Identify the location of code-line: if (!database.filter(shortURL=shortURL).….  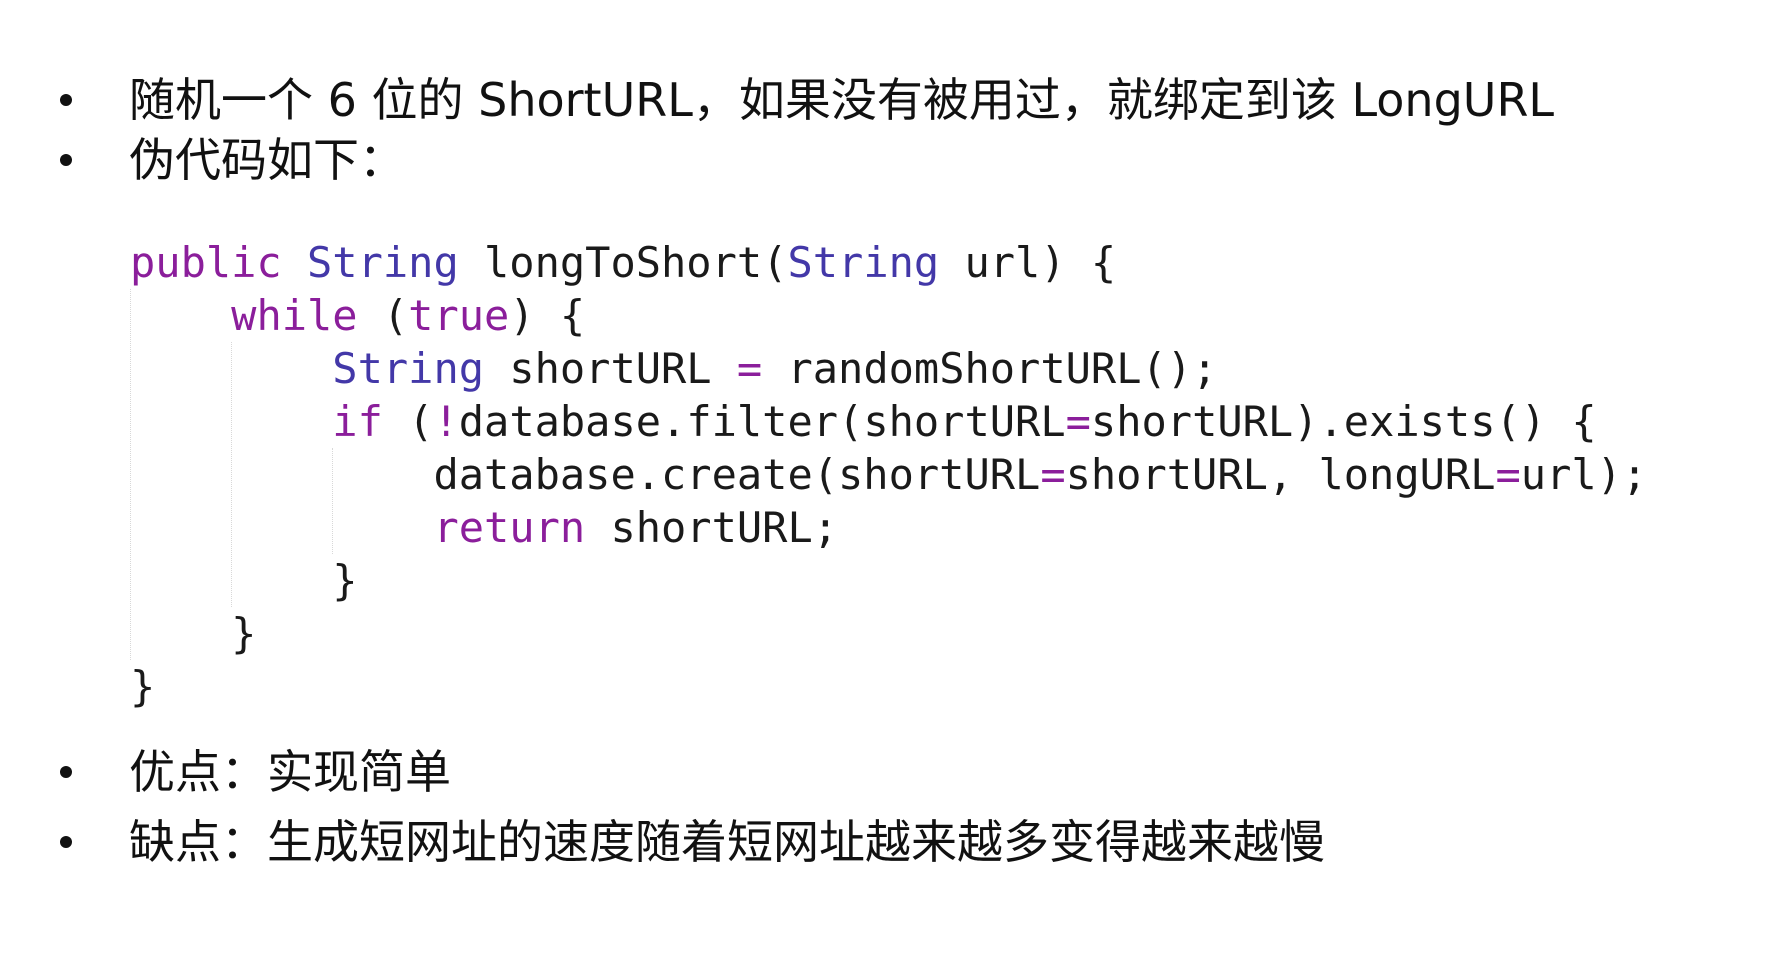
(964, 421).